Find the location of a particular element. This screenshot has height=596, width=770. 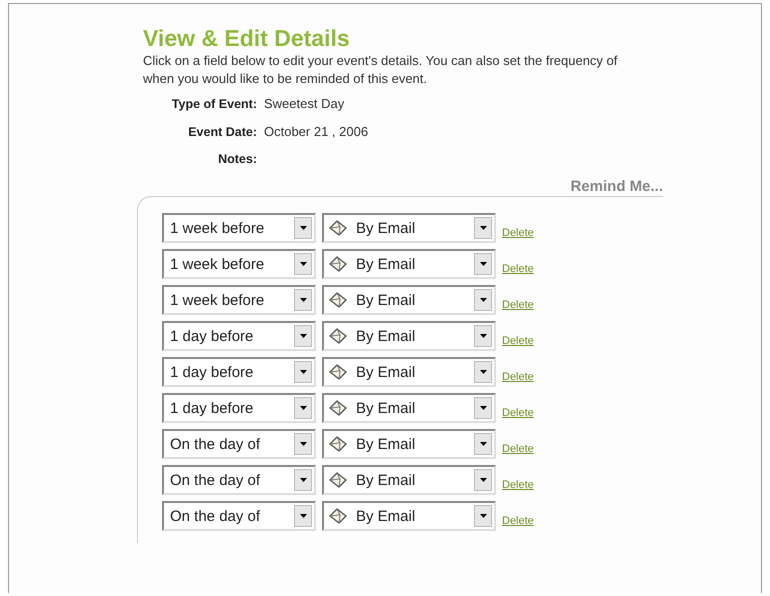

field-label: Event Date: is located at coordinates (222, 132).